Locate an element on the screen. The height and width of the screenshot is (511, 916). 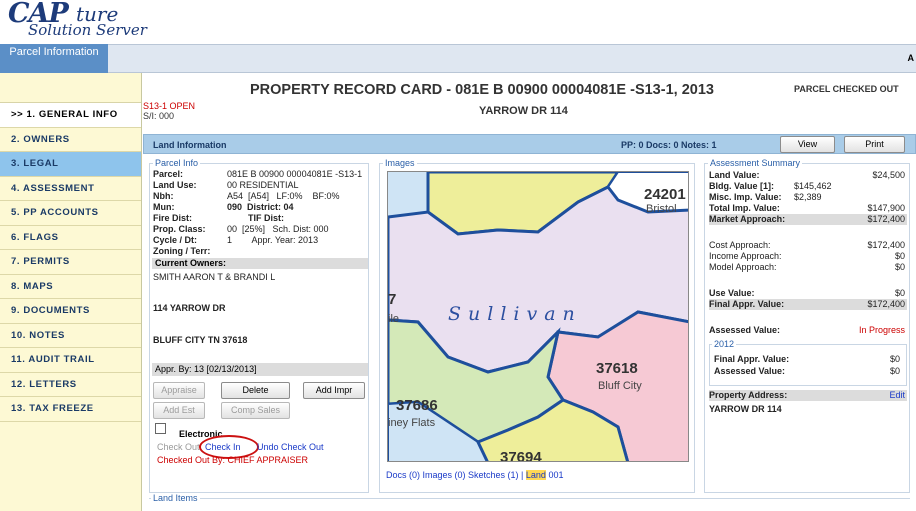
prior-final-label: Final Appr. Value: is located at coordinates (752, 359).